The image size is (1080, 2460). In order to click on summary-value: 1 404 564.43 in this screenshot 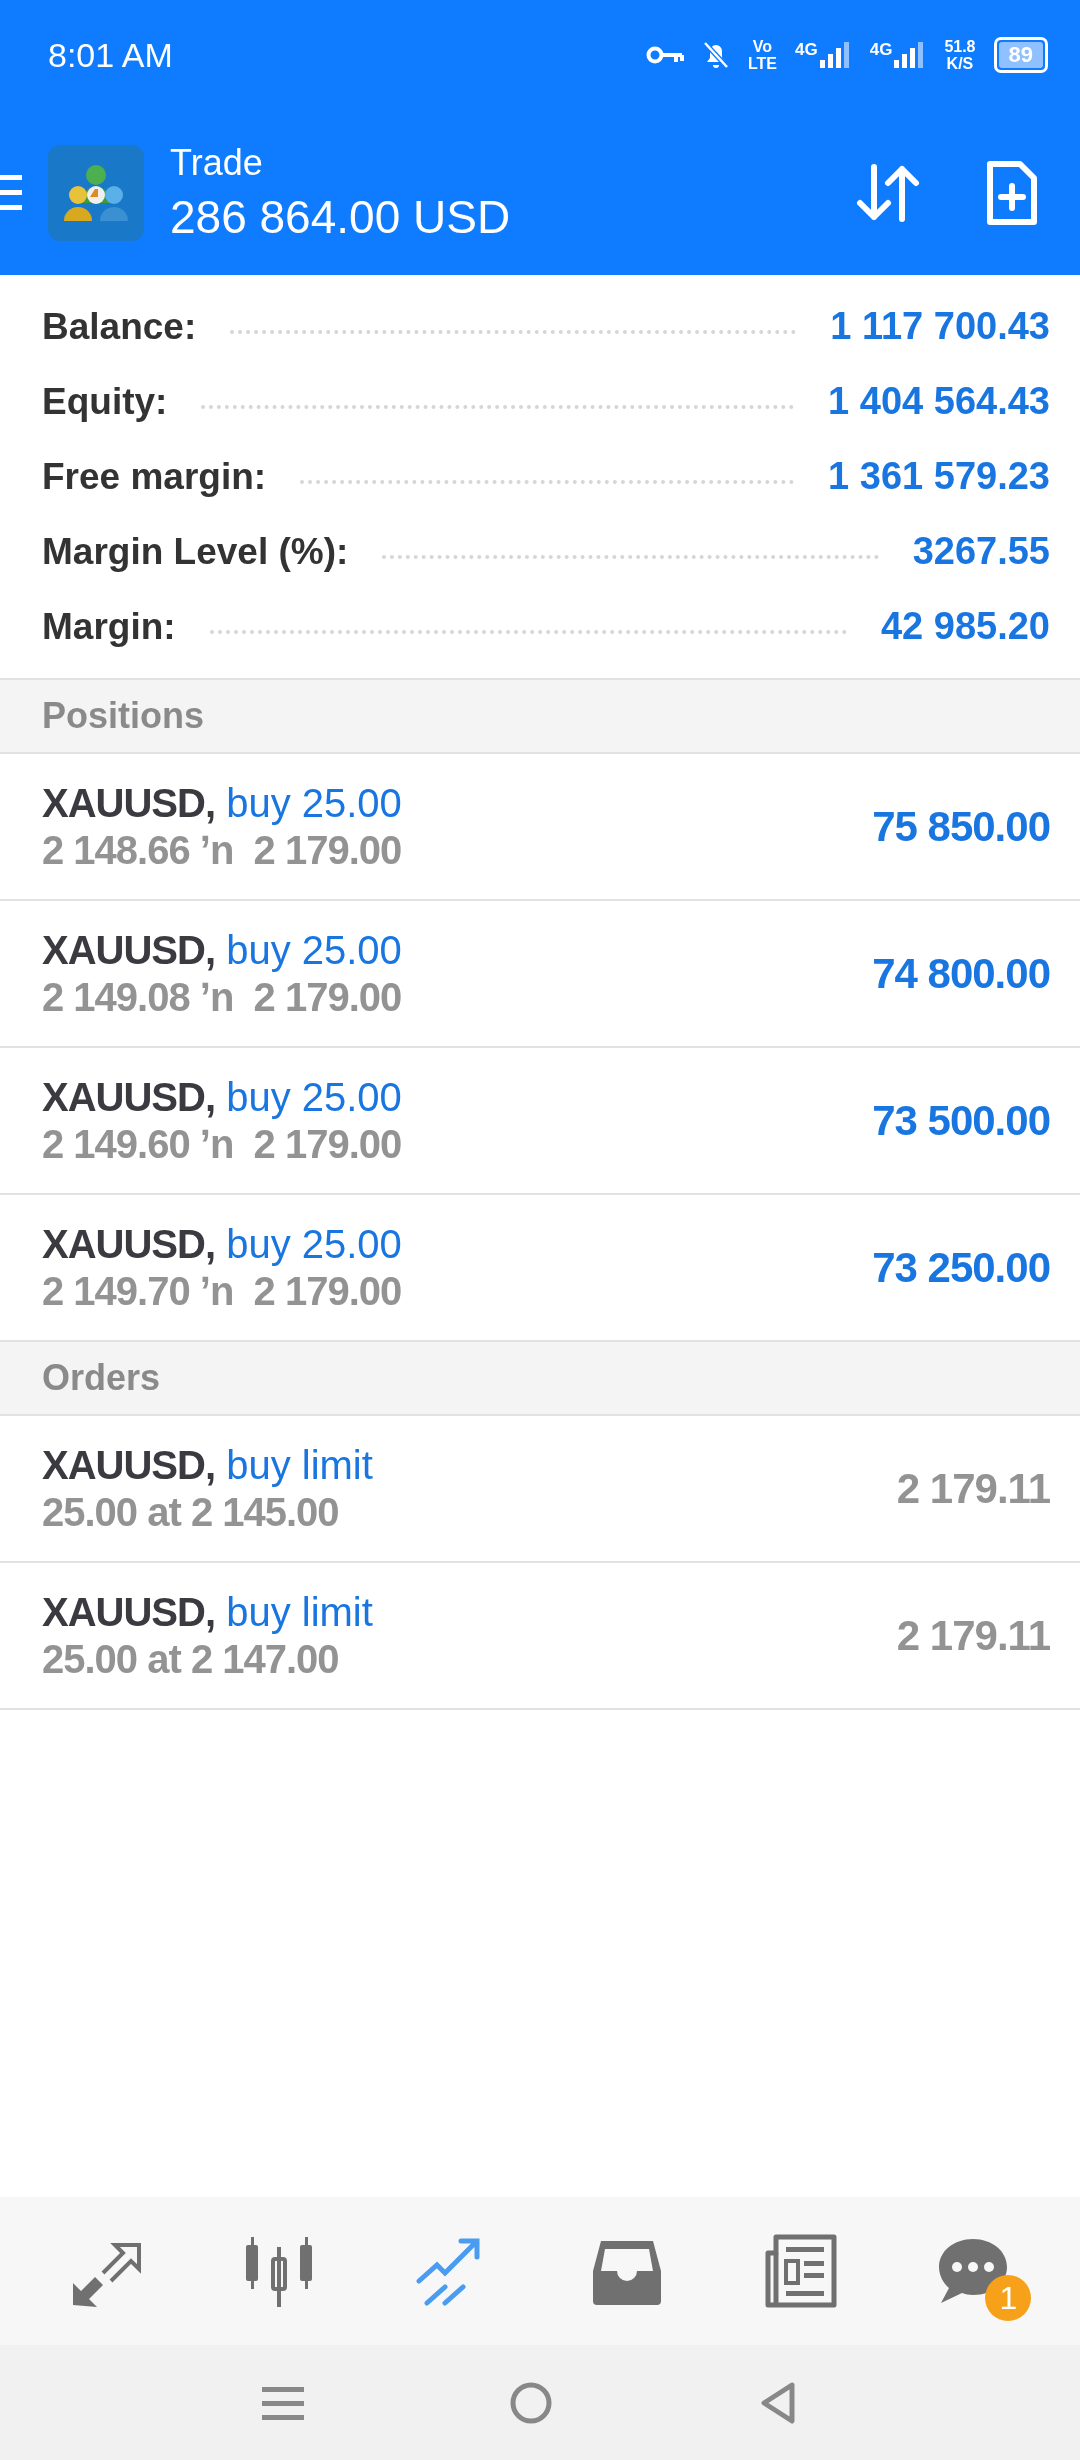, I will do `click(939, 401)`.